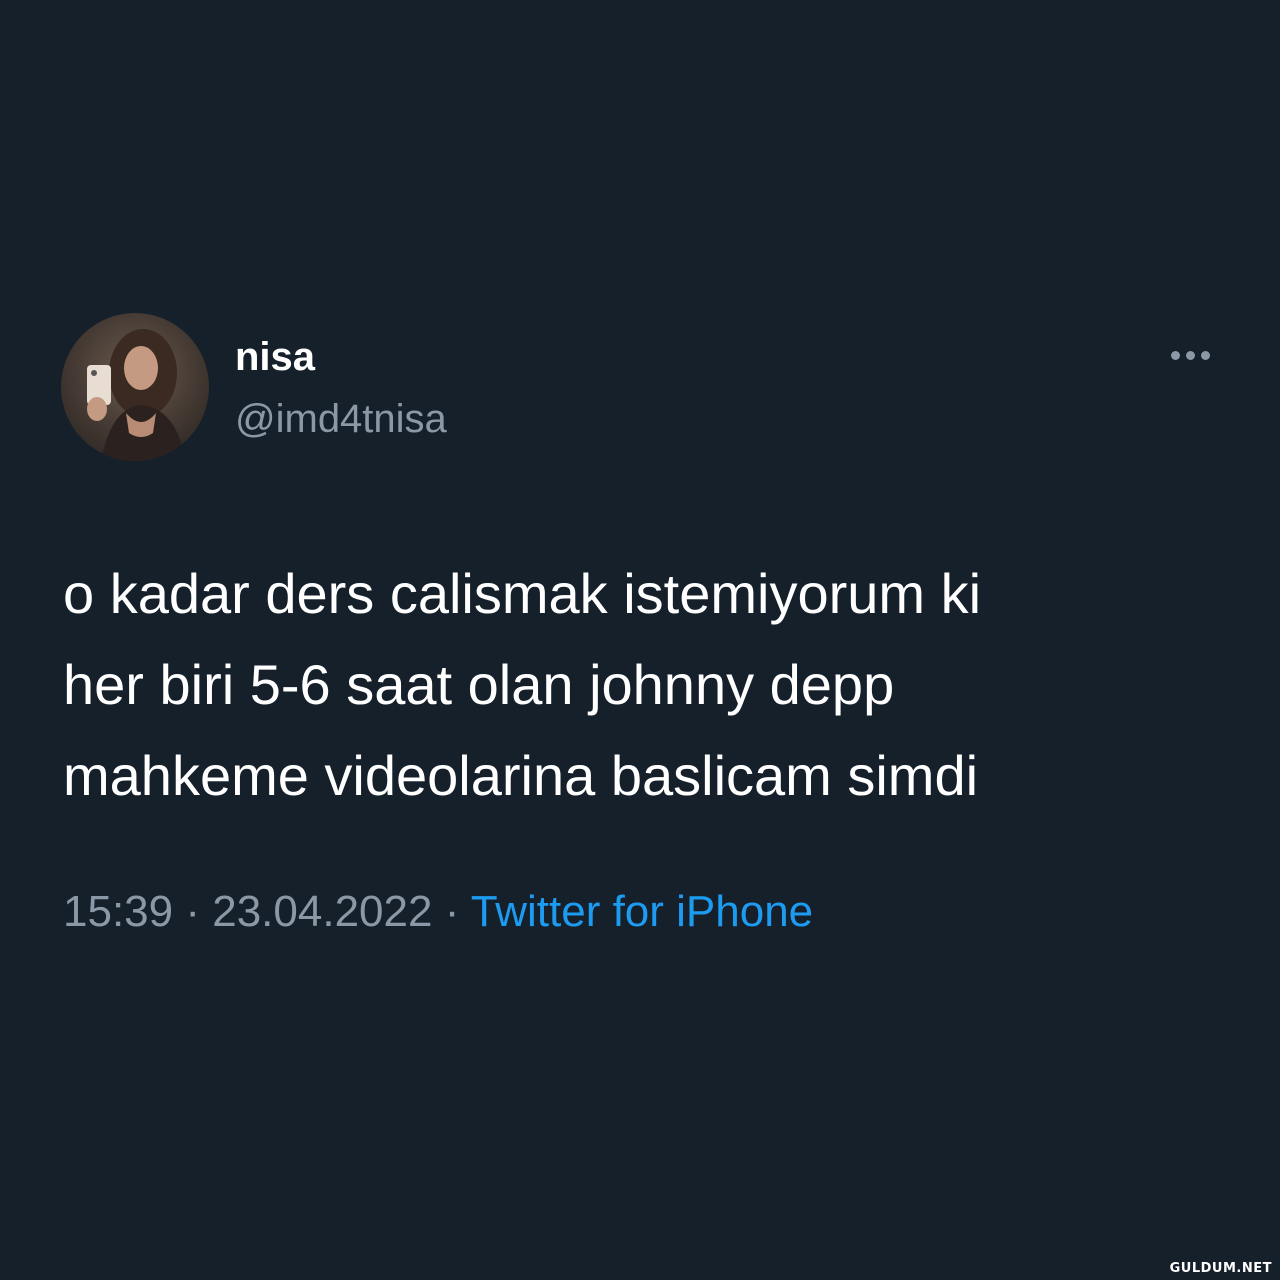 This screenshot has height=1280, width=1280. What do you see at coordinates (1220, 1268) in the screenshot?
I see `watermark: GULDUM.NET` at bounding box center [1220, 1268].